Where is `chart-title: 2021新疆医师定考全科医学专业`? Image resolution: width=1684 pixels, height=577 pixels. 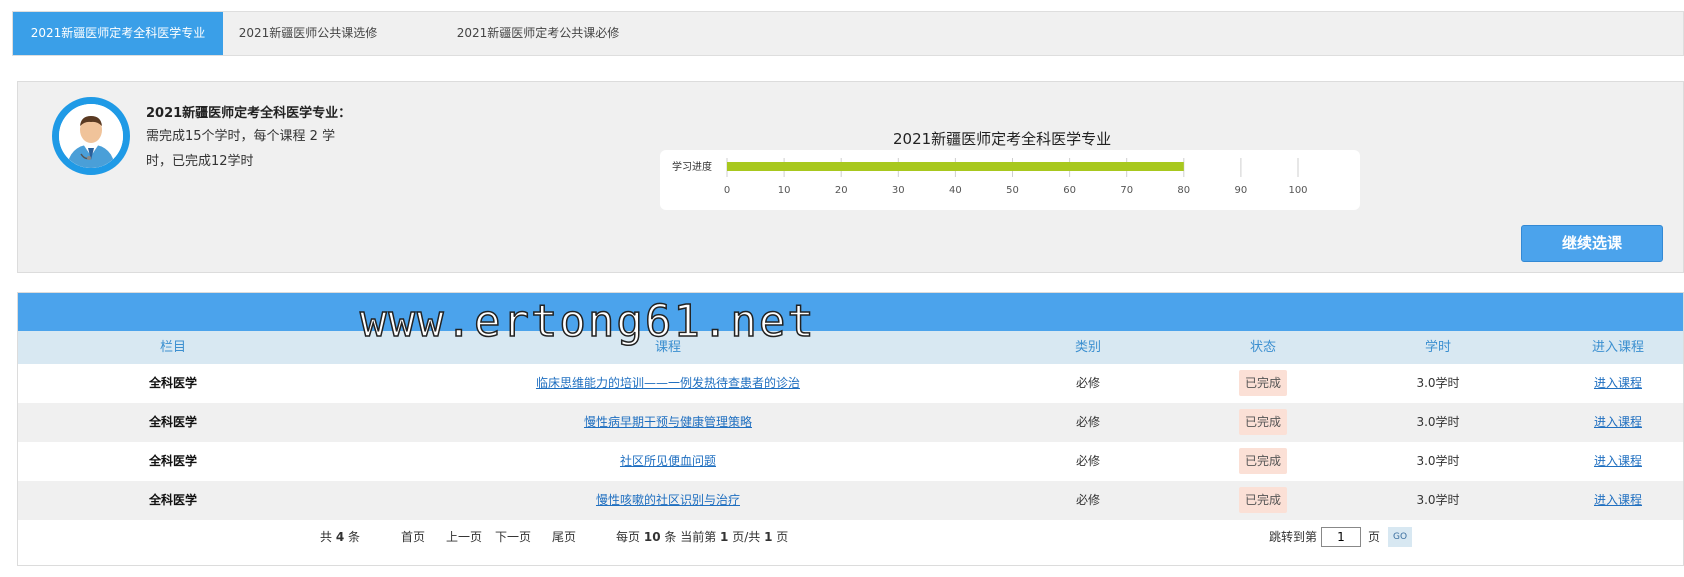 chart-title: 2021新疆医师定考全科医学专业 is located at coordinates (1002, 139).